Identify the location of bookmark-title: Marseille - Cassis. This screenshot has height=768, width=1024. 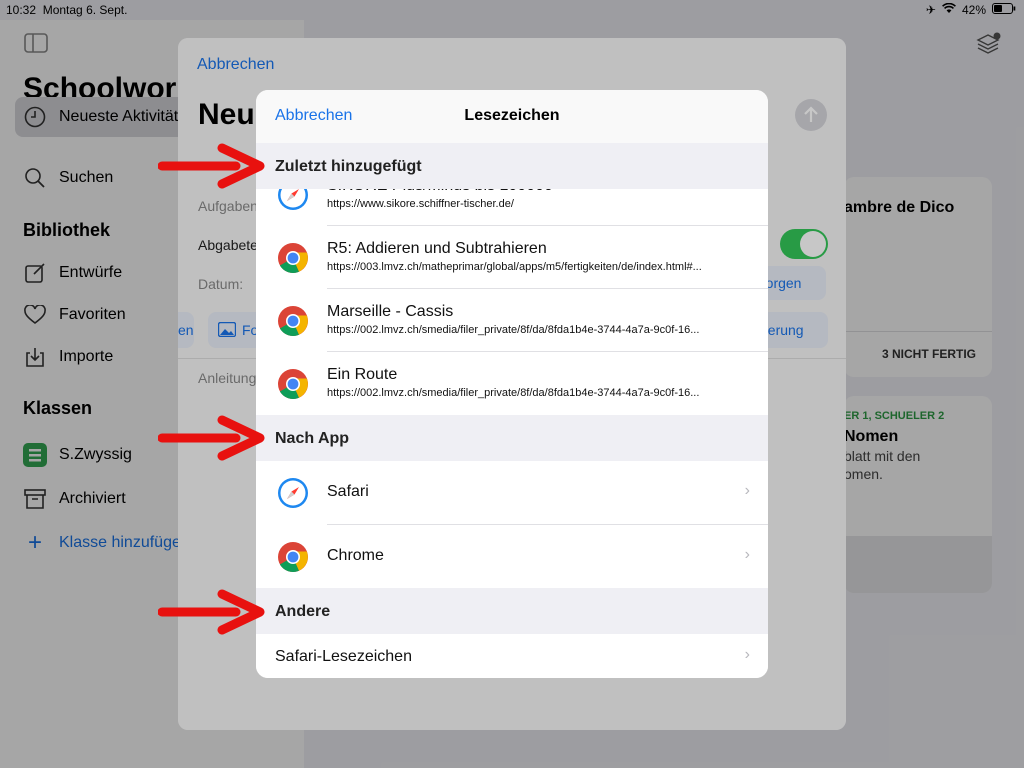
(390, 311).